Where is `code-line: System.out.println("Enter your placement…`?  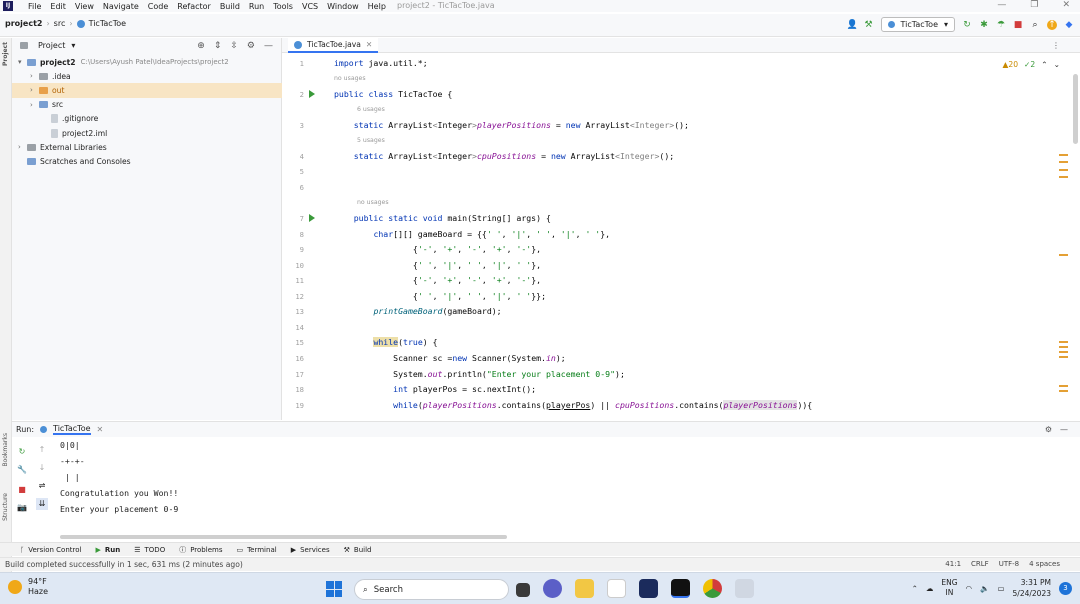 code-line: System.out.println("Enter your placement… is located at coordinates (479, 374).